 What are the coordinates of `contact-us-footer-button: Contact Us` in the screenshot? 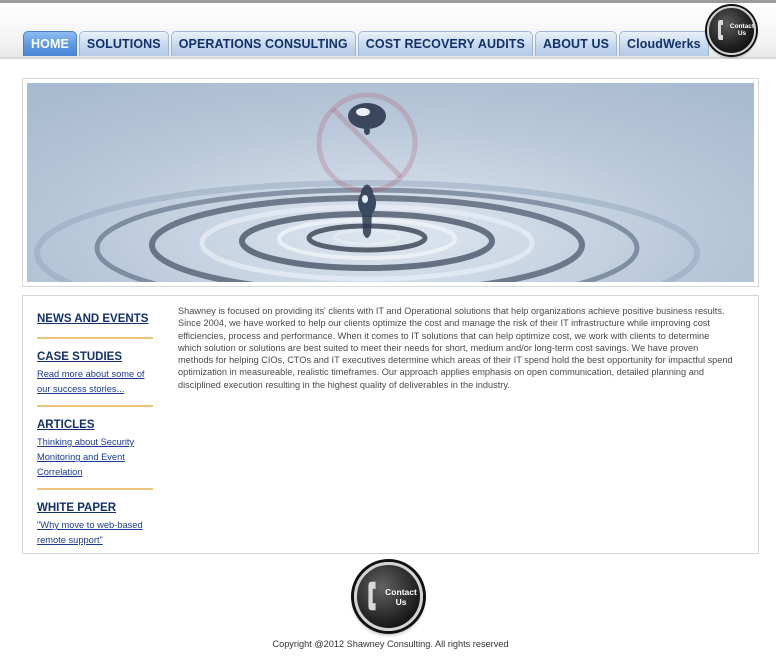 It's located at (388, 596).